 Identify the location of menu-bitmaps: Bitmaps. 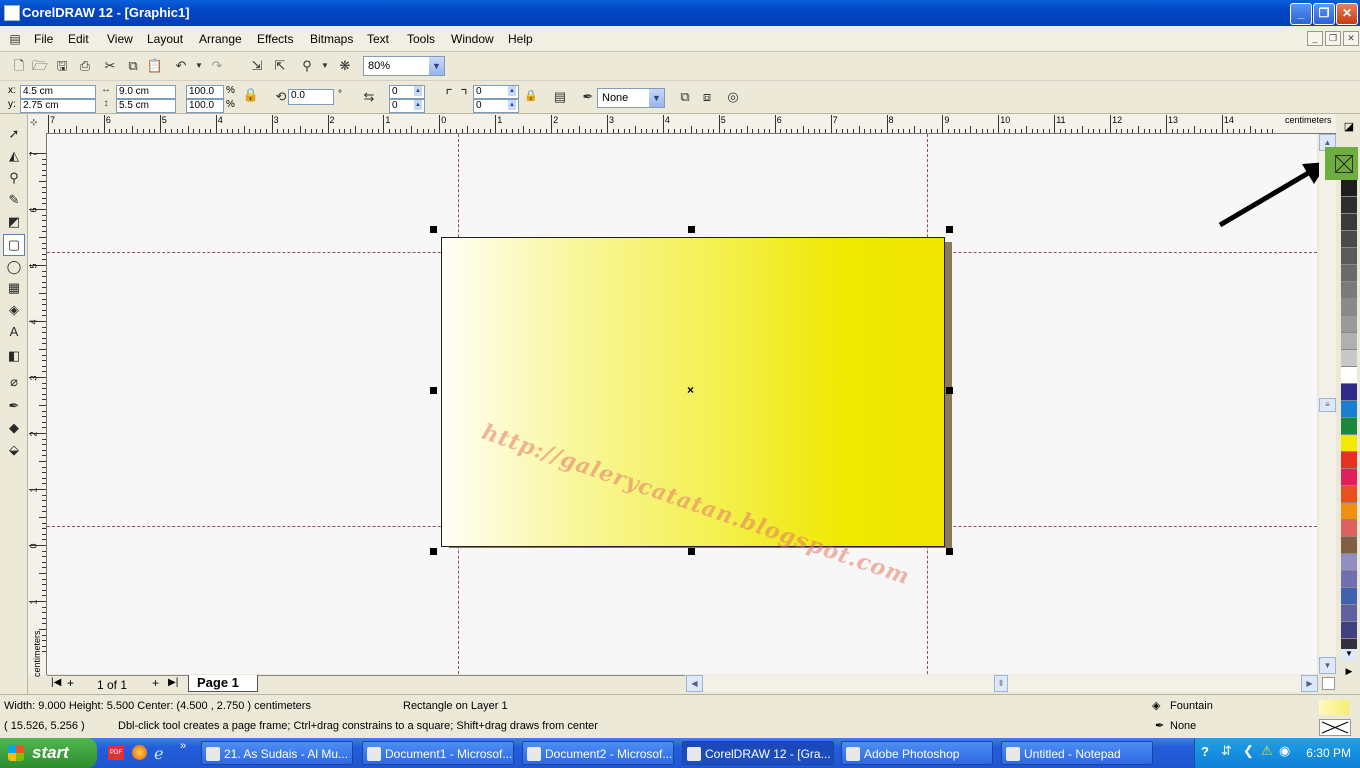
(331, 39).